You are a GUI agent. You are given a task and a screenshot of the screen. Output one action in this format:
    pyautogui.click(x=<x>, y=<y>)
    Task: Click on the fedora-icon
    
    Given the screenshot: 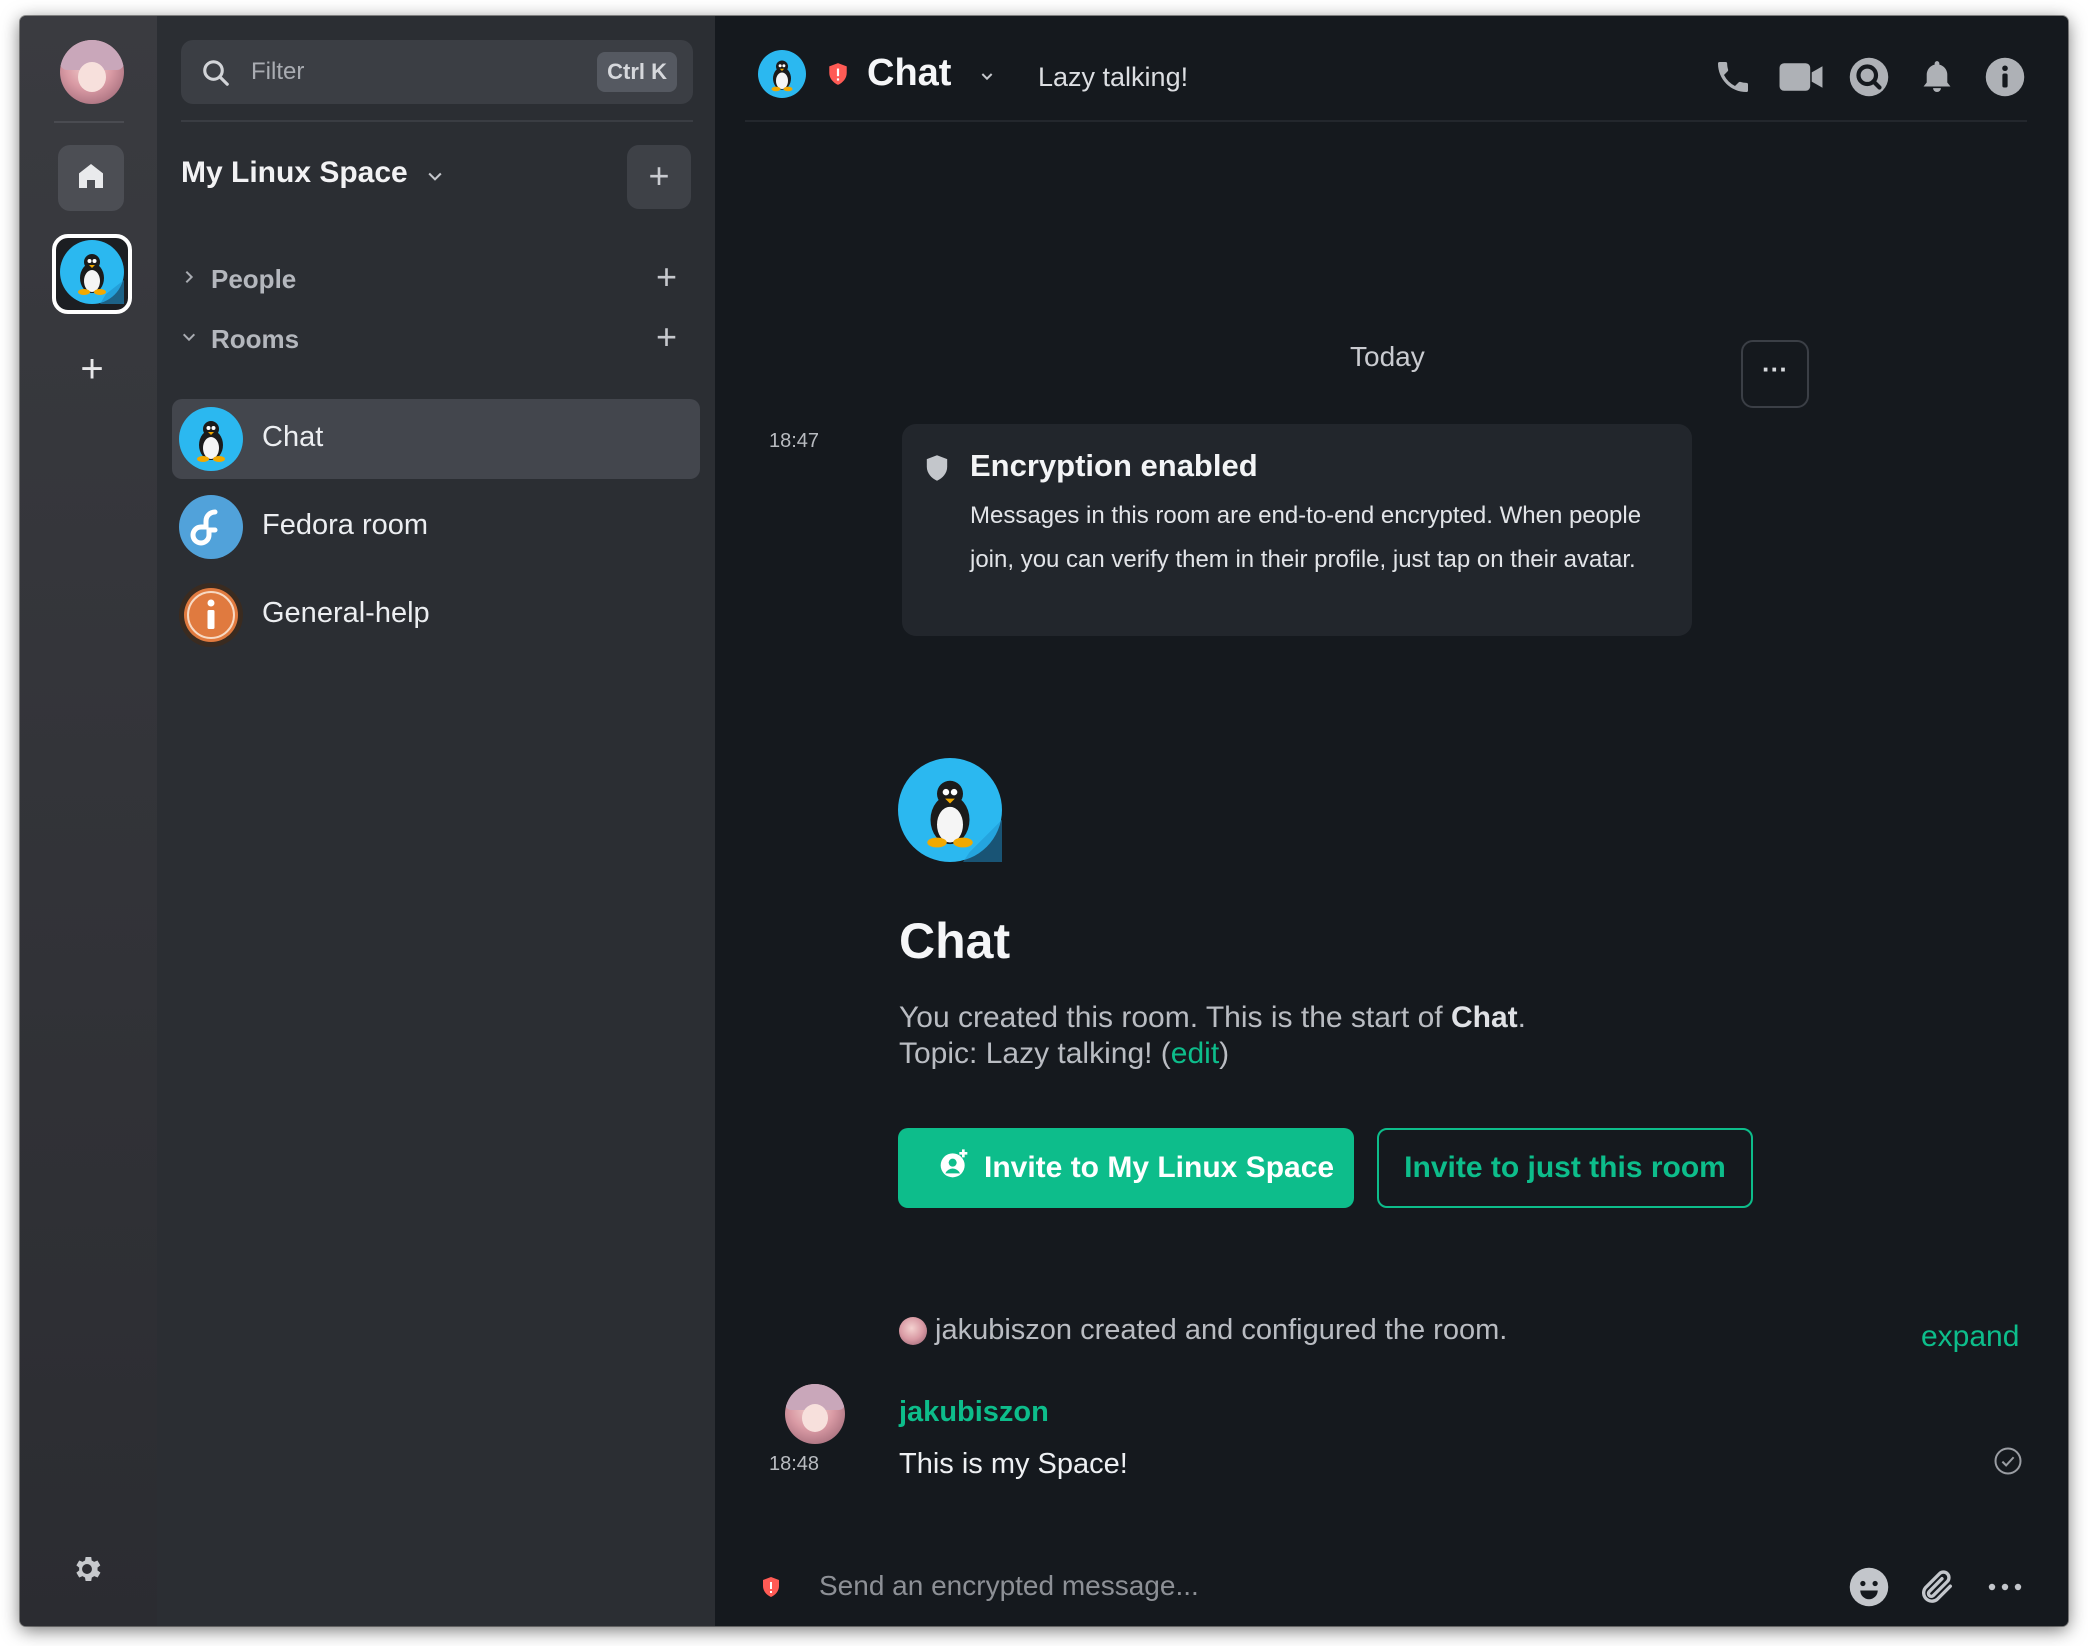 What is the action you would take?
    pyautogui.click(x=211, y=527)
    